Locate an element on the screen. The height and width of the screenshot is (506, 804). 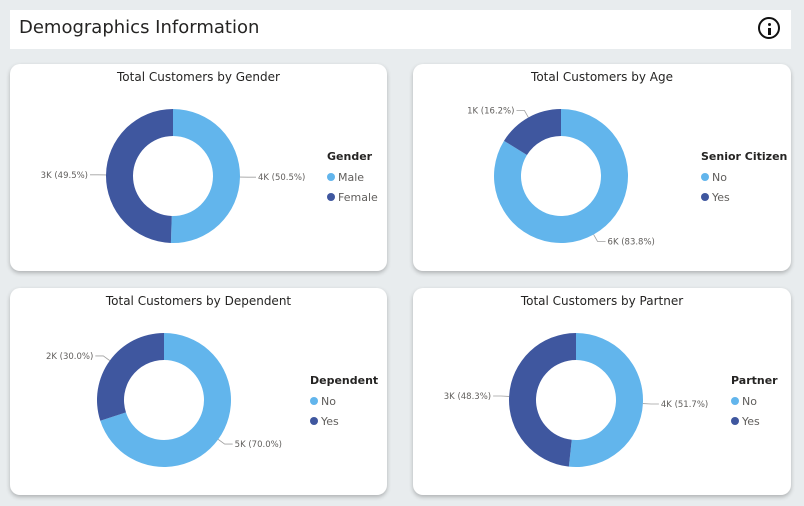
data-label: 6K (83.8%) is located at coordinates (631, 242).